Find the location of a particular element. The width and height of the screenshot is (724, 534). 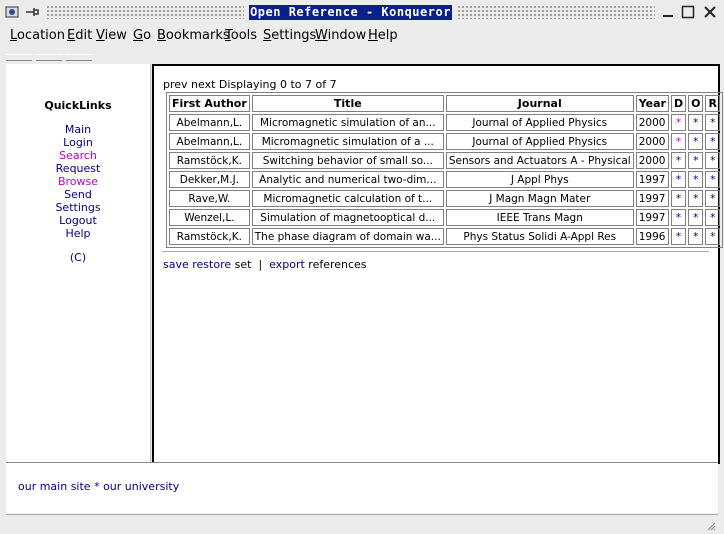

export-link: export is located at coordinates (287, 264).